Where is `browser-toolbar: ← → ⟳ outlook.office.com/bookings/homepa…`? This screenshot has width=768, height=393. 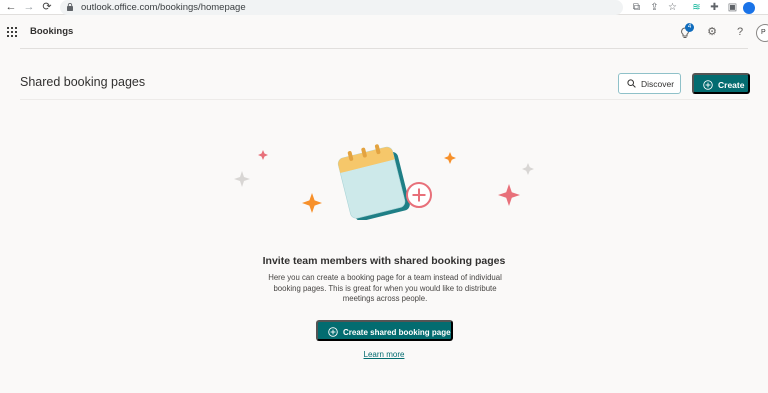 browser-toolbar: ← → ⟳ outlook.office.com/bookings/homepa… is located at coordinates (384, 7).